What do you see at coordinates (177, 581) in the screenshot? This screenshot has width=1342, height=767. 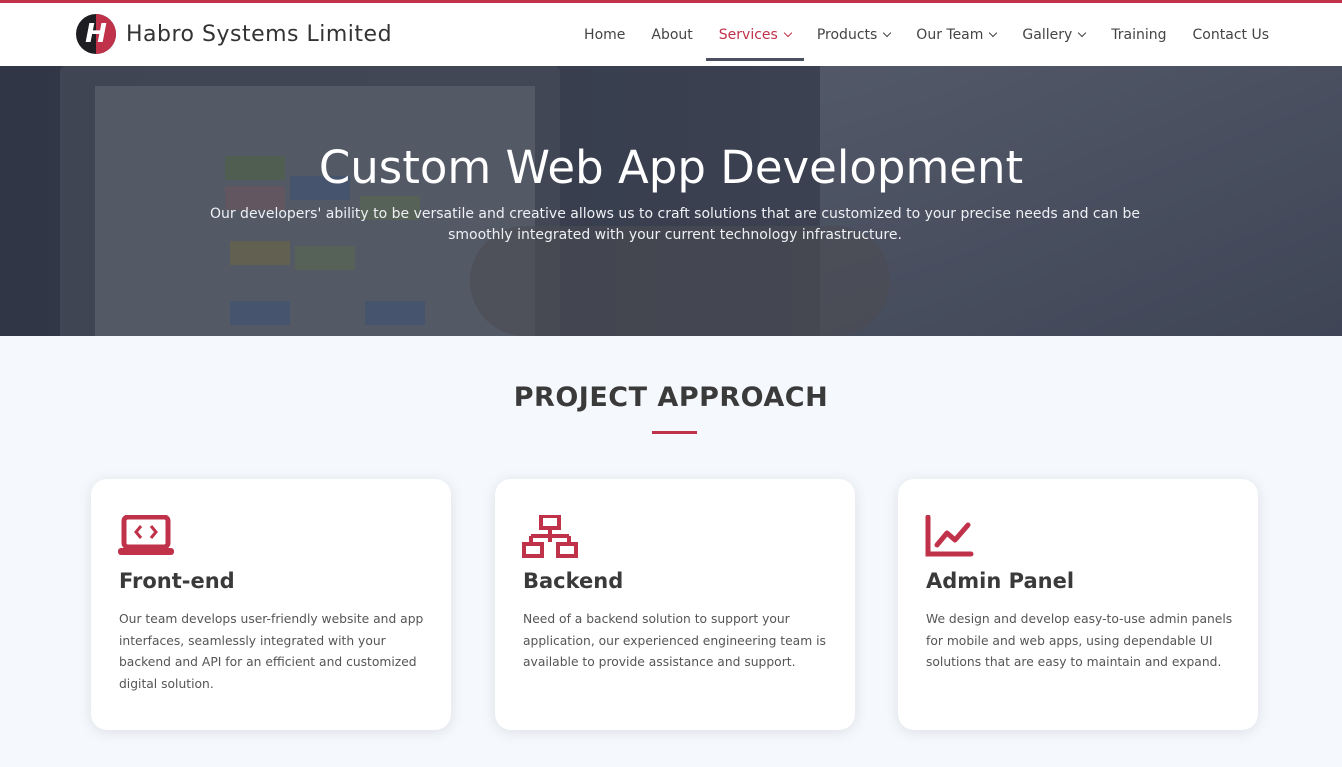 I see `card-title: Front-end` at bounding box center [177, 581].